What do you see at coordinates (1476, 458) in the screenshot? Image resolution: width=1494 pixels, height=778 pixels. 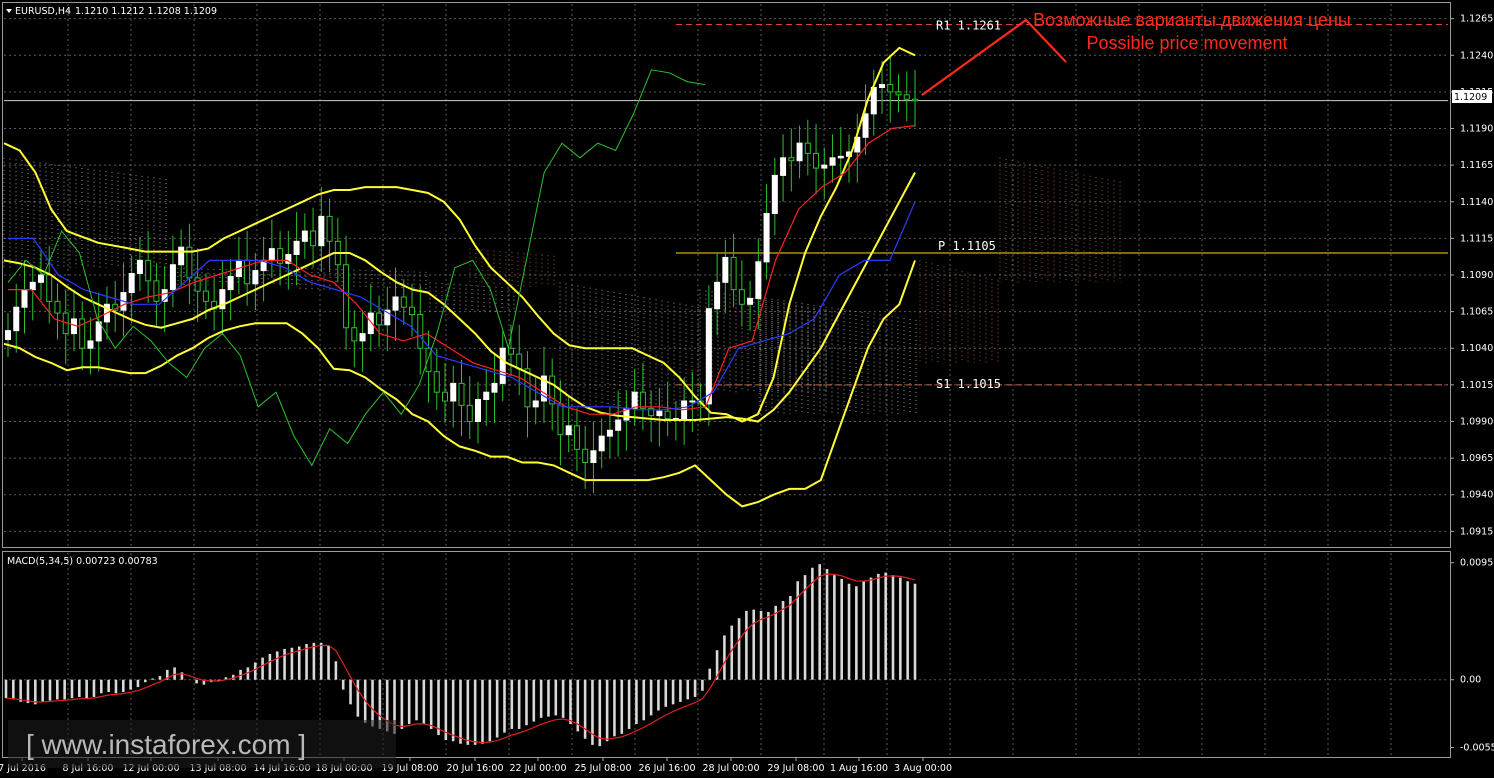 I see `price-tick-label: 1.0965` at bounding box center [1476, 458].